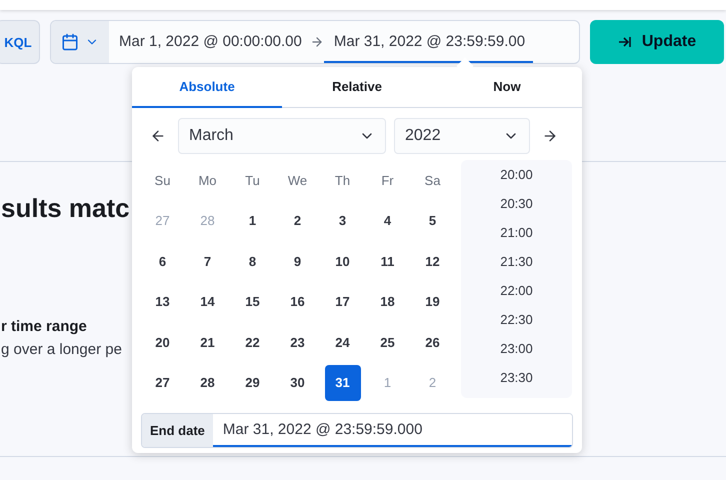 The width and height of the screenshot is (726, 480). I want to click on weekday-label: Mo, so click(207, 180).